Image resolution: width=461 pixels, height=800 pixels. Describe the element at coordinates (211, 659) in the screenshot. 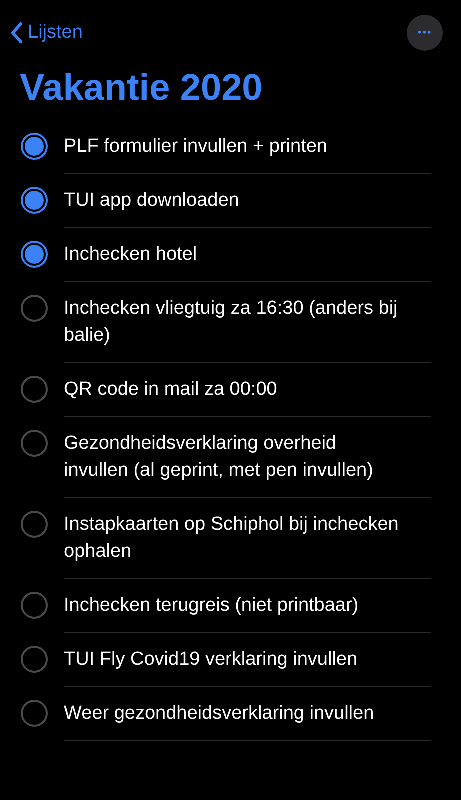

I see `reminder-text: TUI Fly Covid19 verklaring invullen` at that location.